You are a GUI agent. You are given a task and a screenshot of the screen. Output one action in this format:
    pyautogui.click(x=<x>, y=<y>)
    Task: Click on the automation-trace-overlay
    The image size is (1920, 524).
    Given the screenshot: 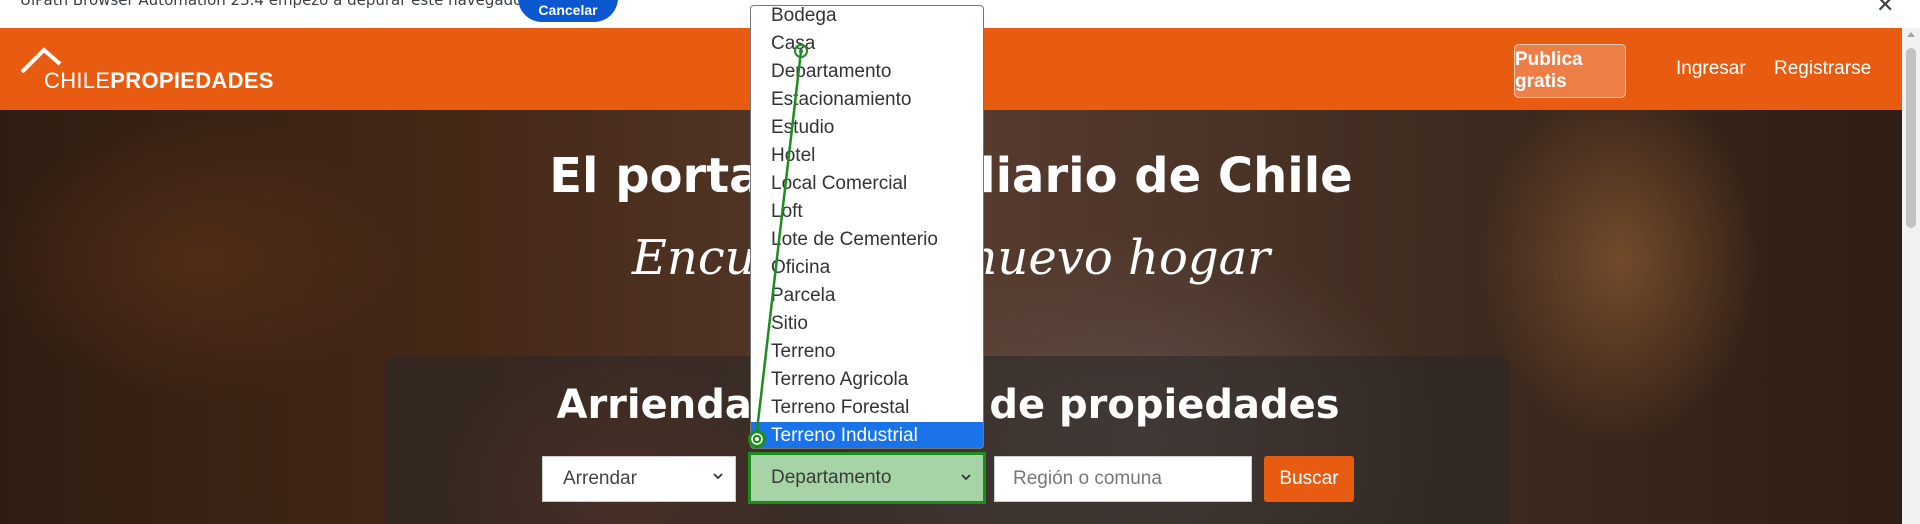 What is the action you would take?
    pyautogui.click(x=778, y=246)
    